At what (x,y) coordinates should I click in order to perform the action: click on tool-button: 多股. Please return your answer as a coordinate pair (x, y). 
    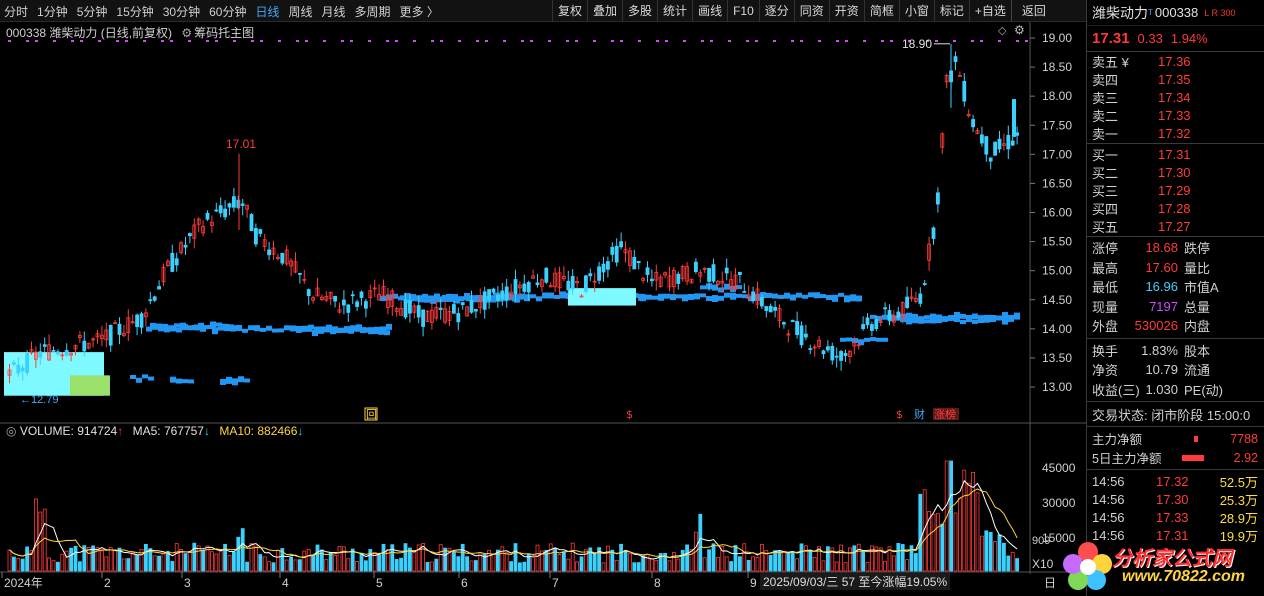
    Looking at the image, I should click on (639, 11).